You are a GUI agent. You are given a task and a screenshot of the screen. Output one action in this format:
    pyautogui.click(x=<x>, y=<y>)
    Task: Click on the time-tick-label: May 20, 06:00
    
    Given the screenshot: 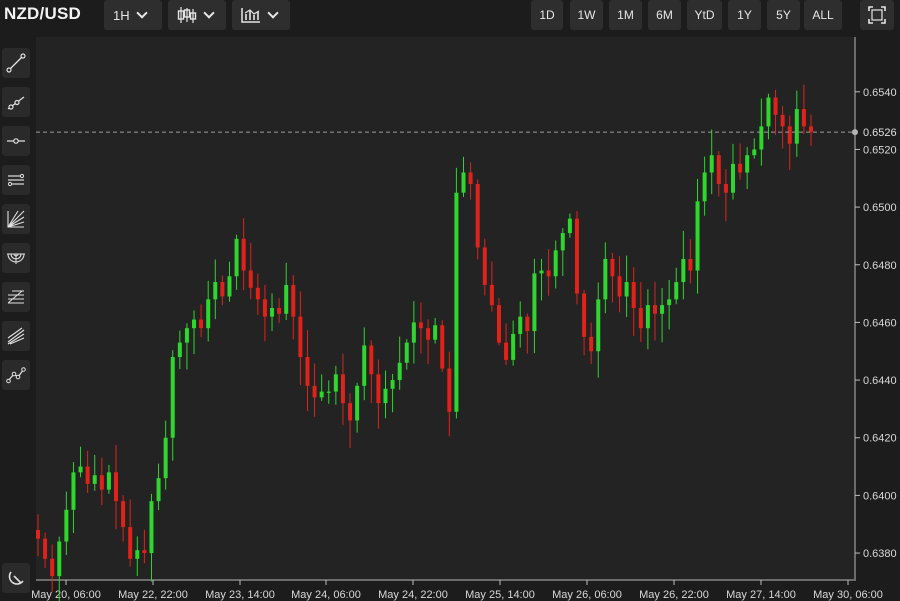 What is the action you would take?
    pyautogui.click(x=66, y=595)
    